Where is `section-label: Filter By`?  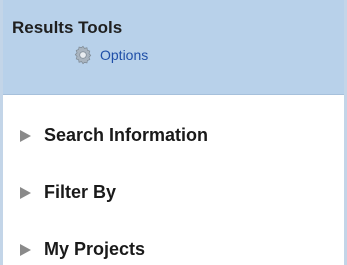
section-label: Filter By is located at coordinates (80, 192).